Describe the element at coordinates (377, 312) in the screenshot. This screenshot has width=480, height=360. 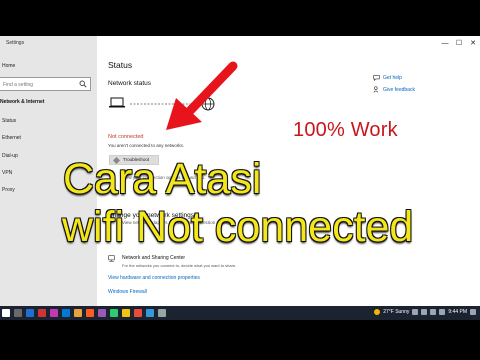
I see `weather-icon` at that location.